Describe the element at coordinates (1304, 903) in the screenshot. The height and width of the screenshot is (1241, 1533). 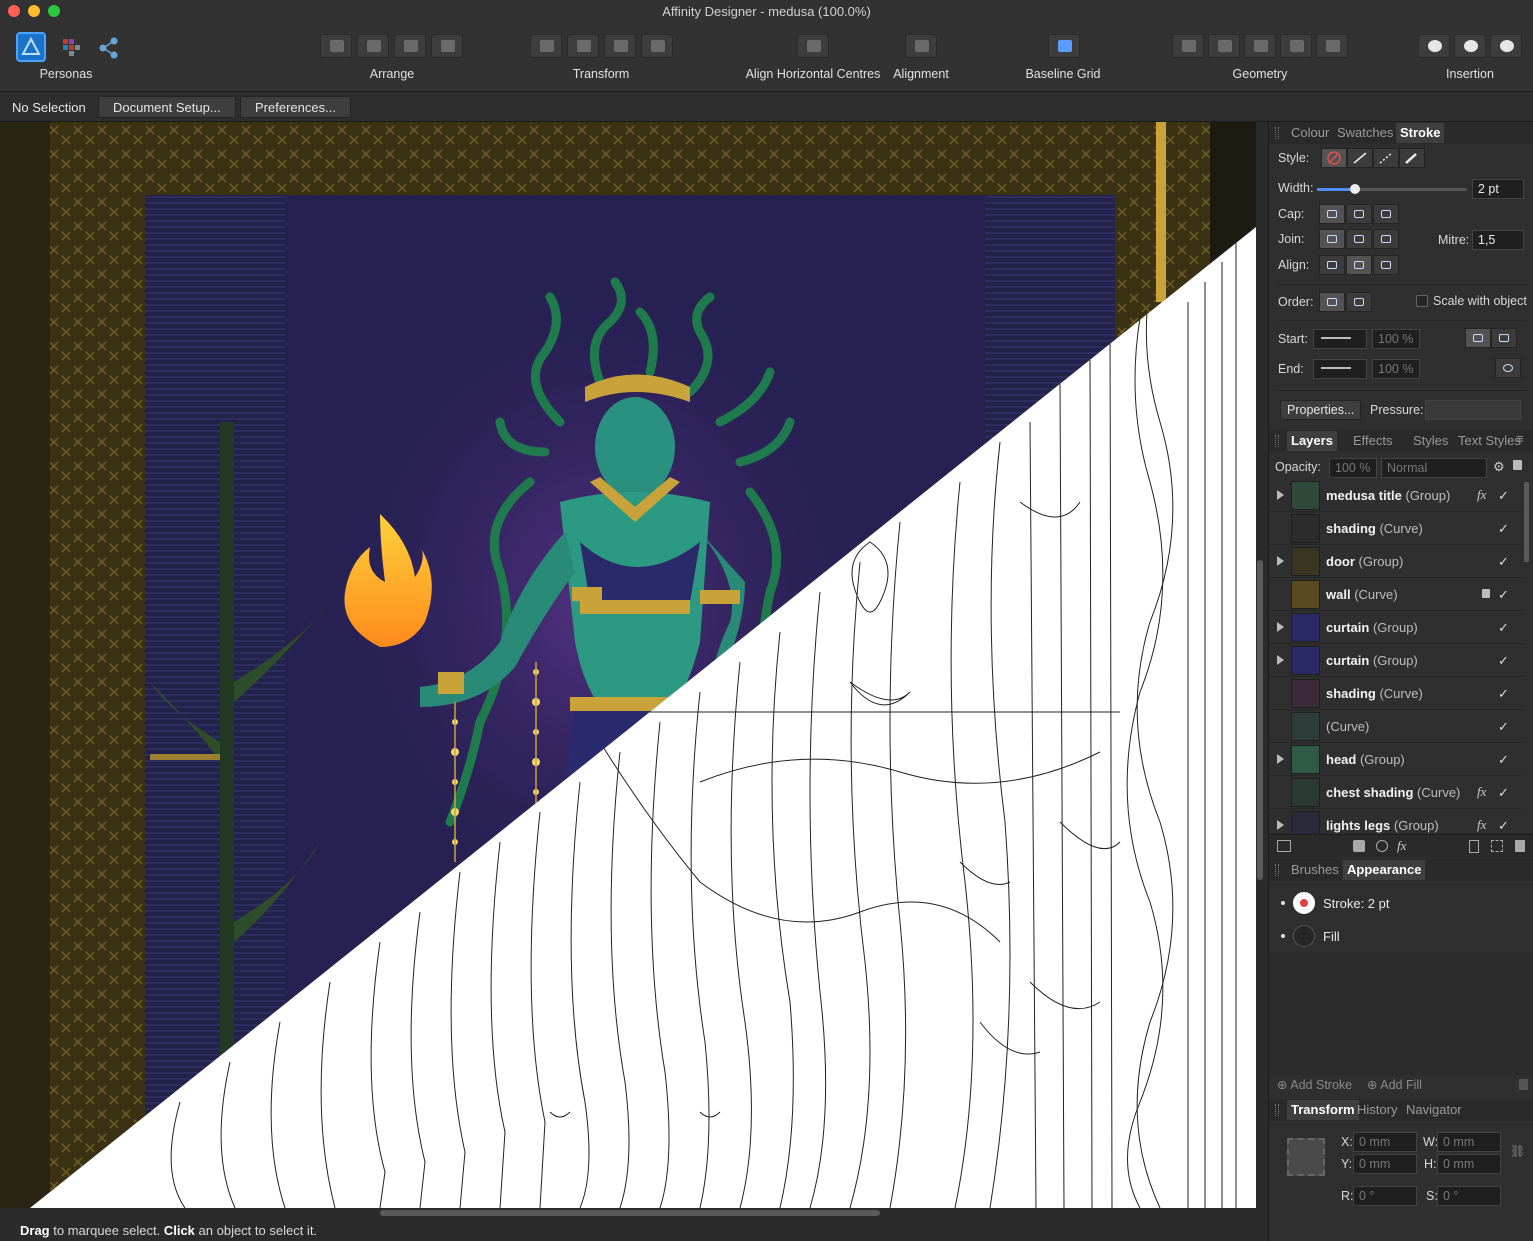
I see `stroke-swatch` at that location.